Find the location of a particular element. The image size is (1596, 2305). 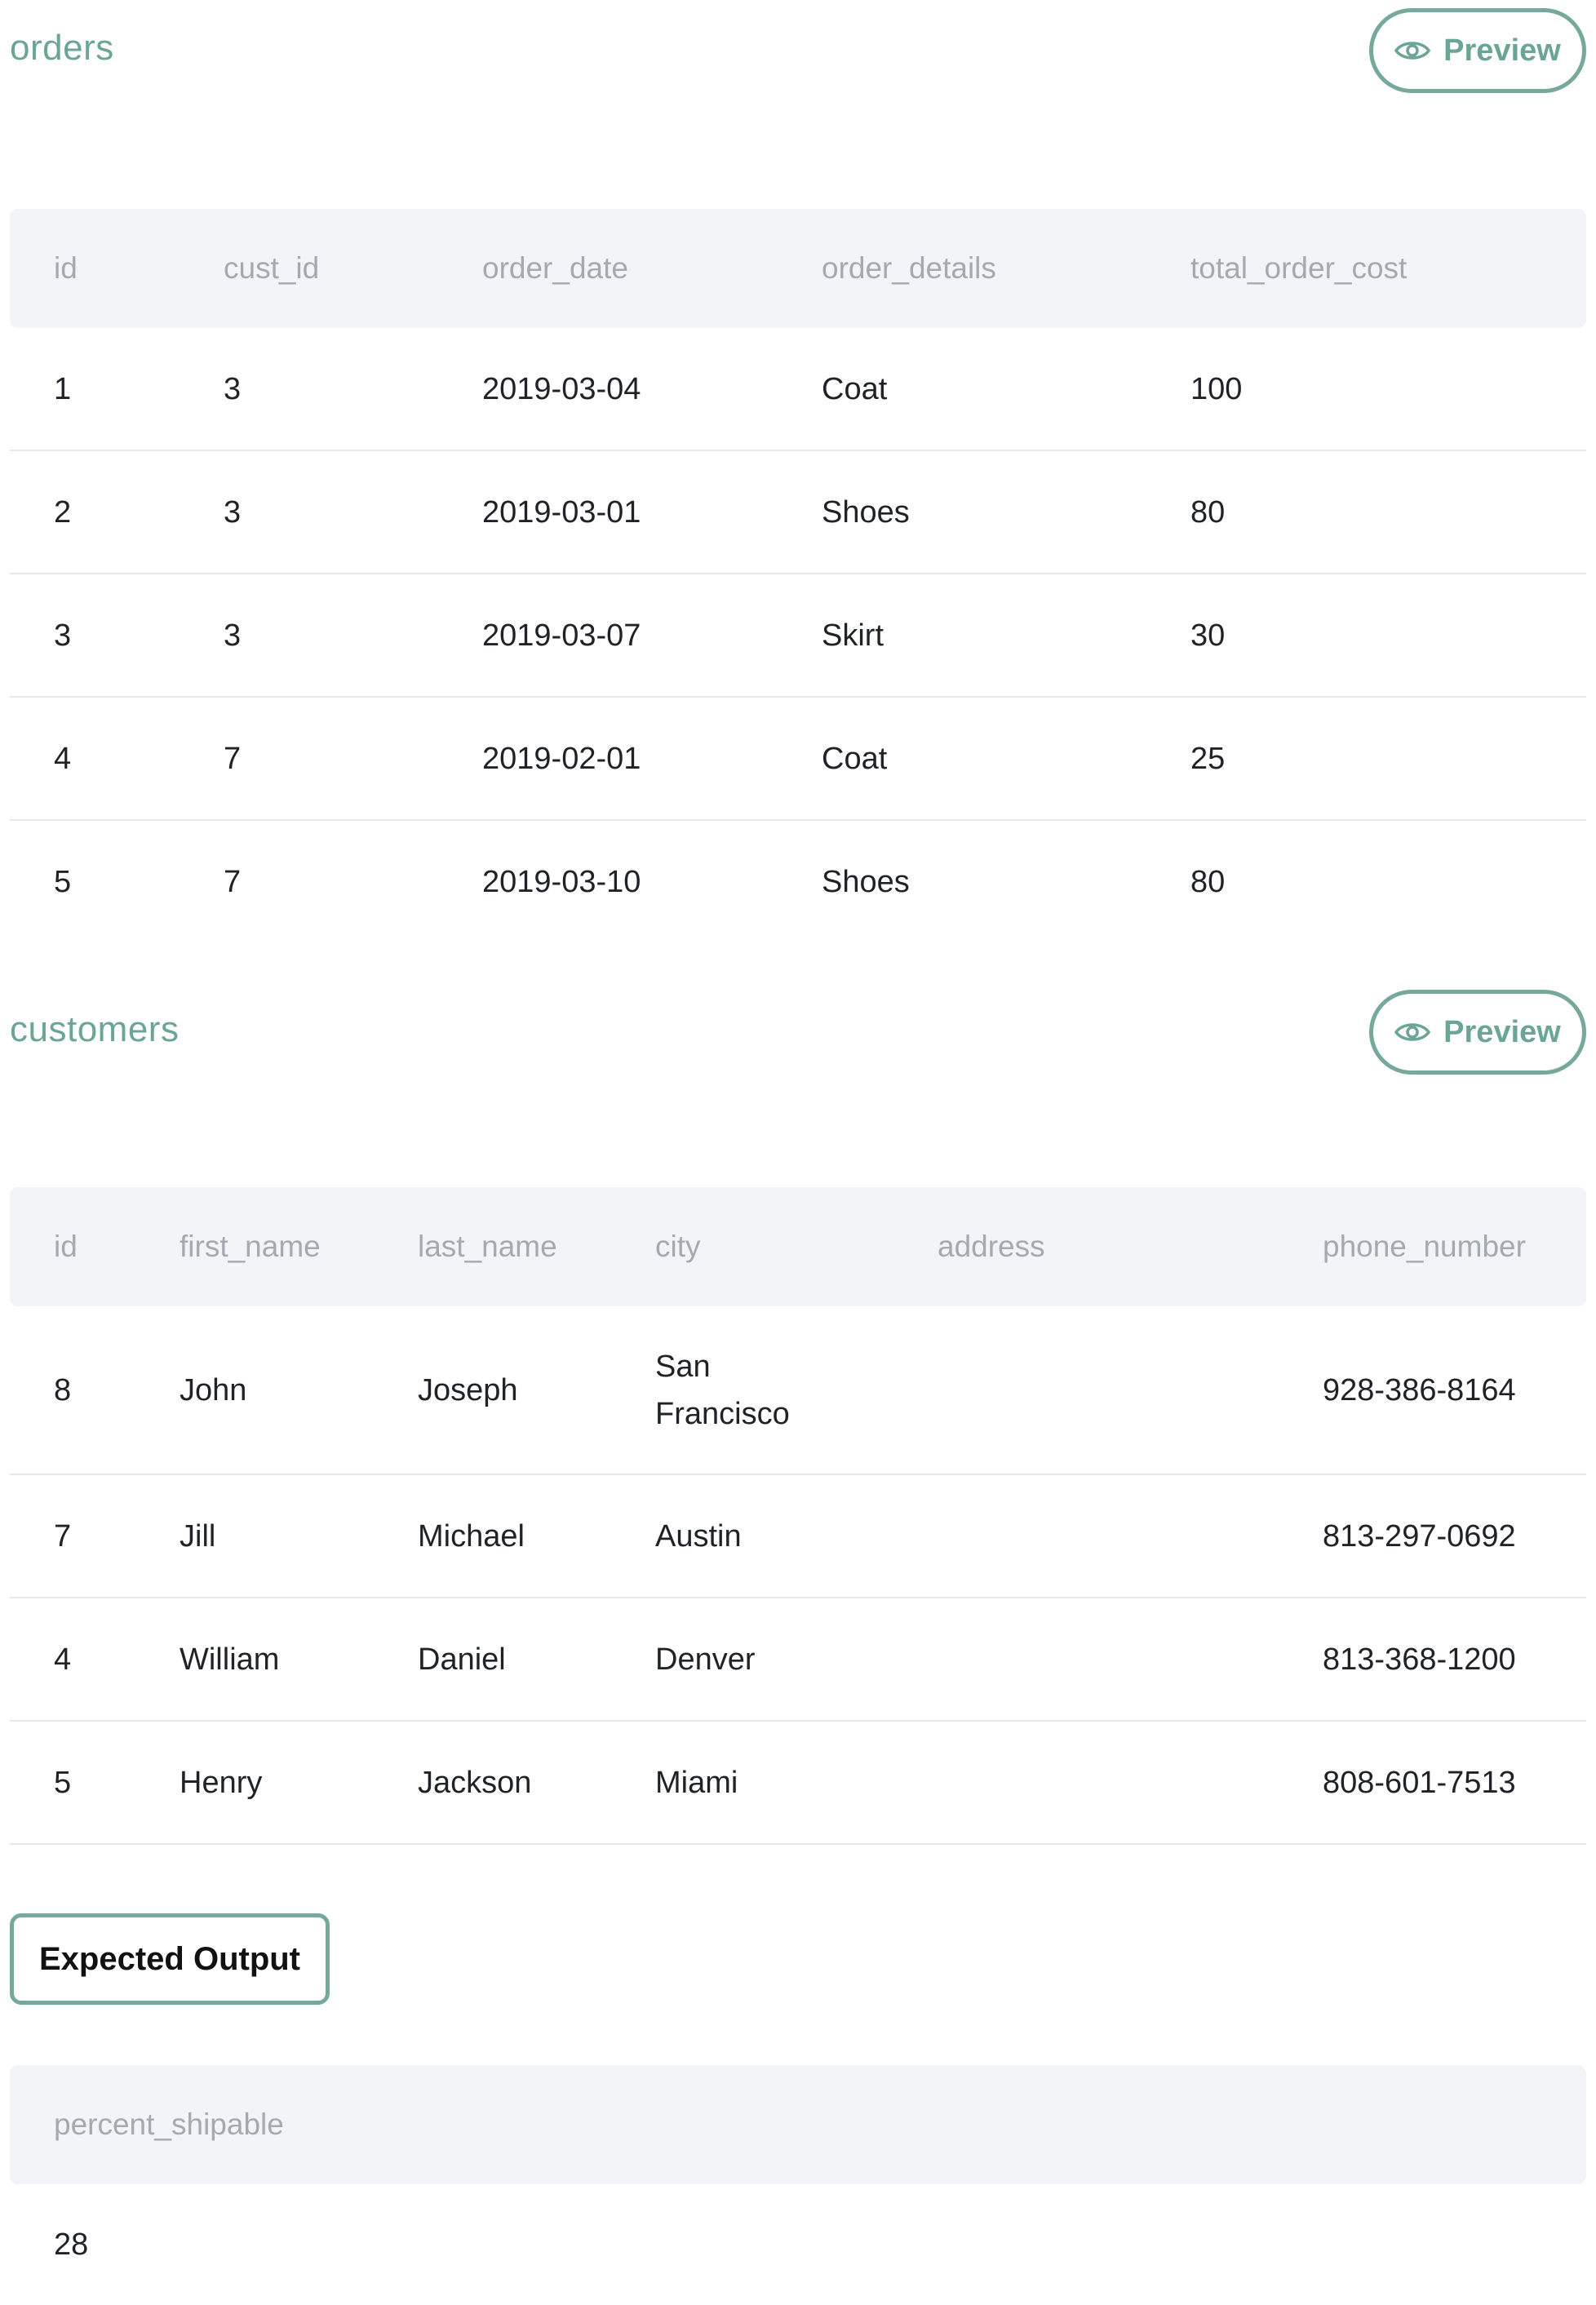

table-cell: 28 is located at coordinates (71, 2244).